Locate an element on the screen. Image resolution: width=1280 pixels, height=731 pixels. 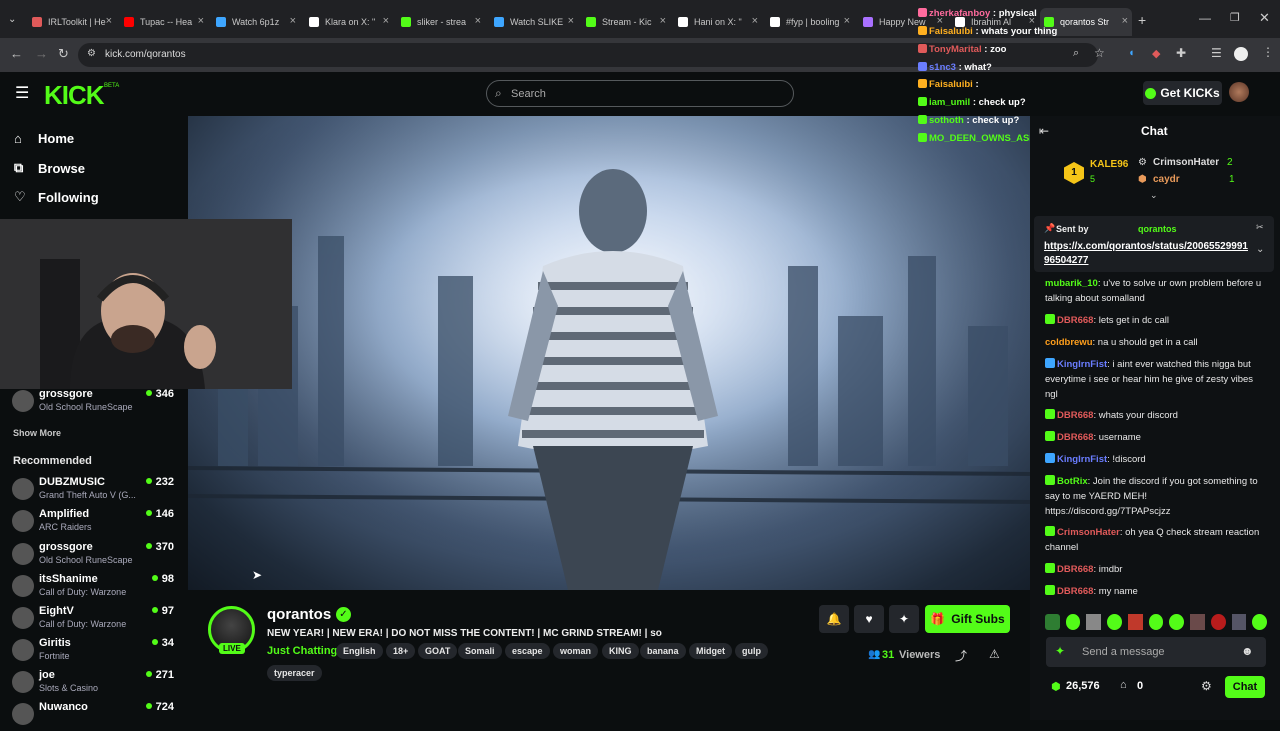
expand-pin-icon: ⌄ is located at coordinates (1260, 249).